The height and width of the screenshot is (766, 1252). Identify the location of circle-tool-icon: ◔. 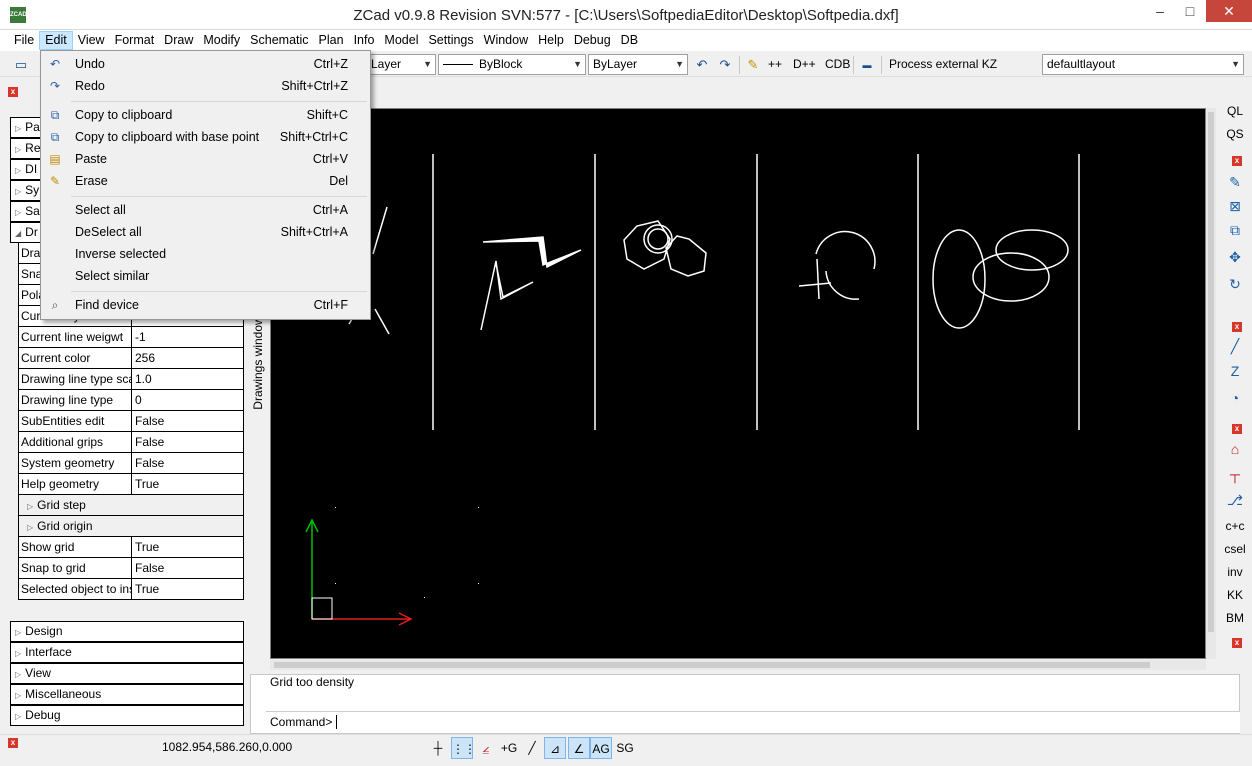
(1235, 398).